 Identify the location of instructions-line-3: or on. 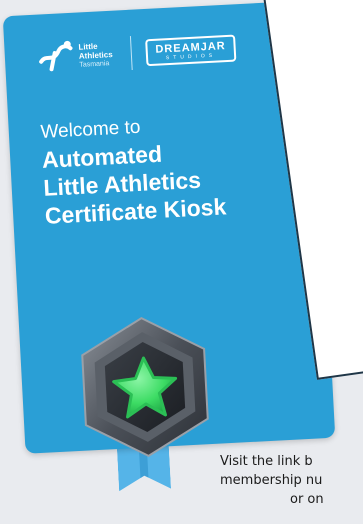
(307, 499).